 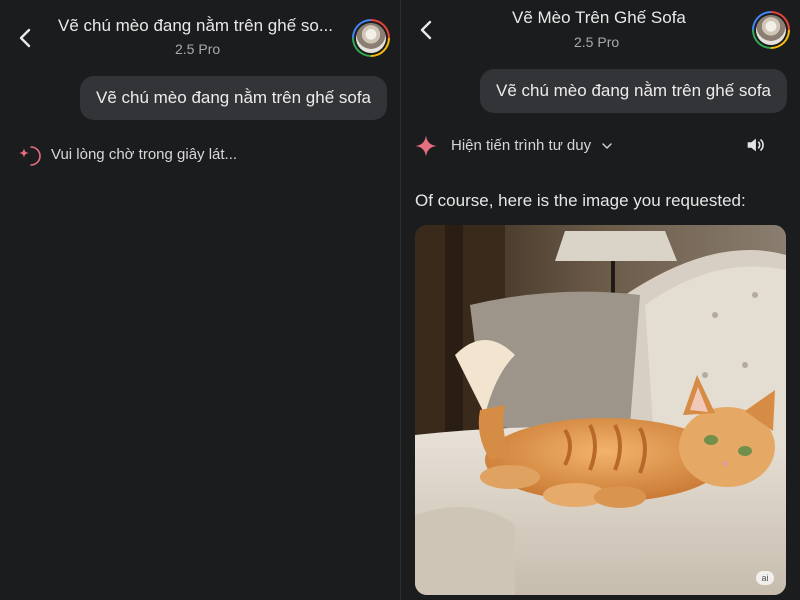 I want to click on ai-generated-badge: ai, so click(x=765, y=578).